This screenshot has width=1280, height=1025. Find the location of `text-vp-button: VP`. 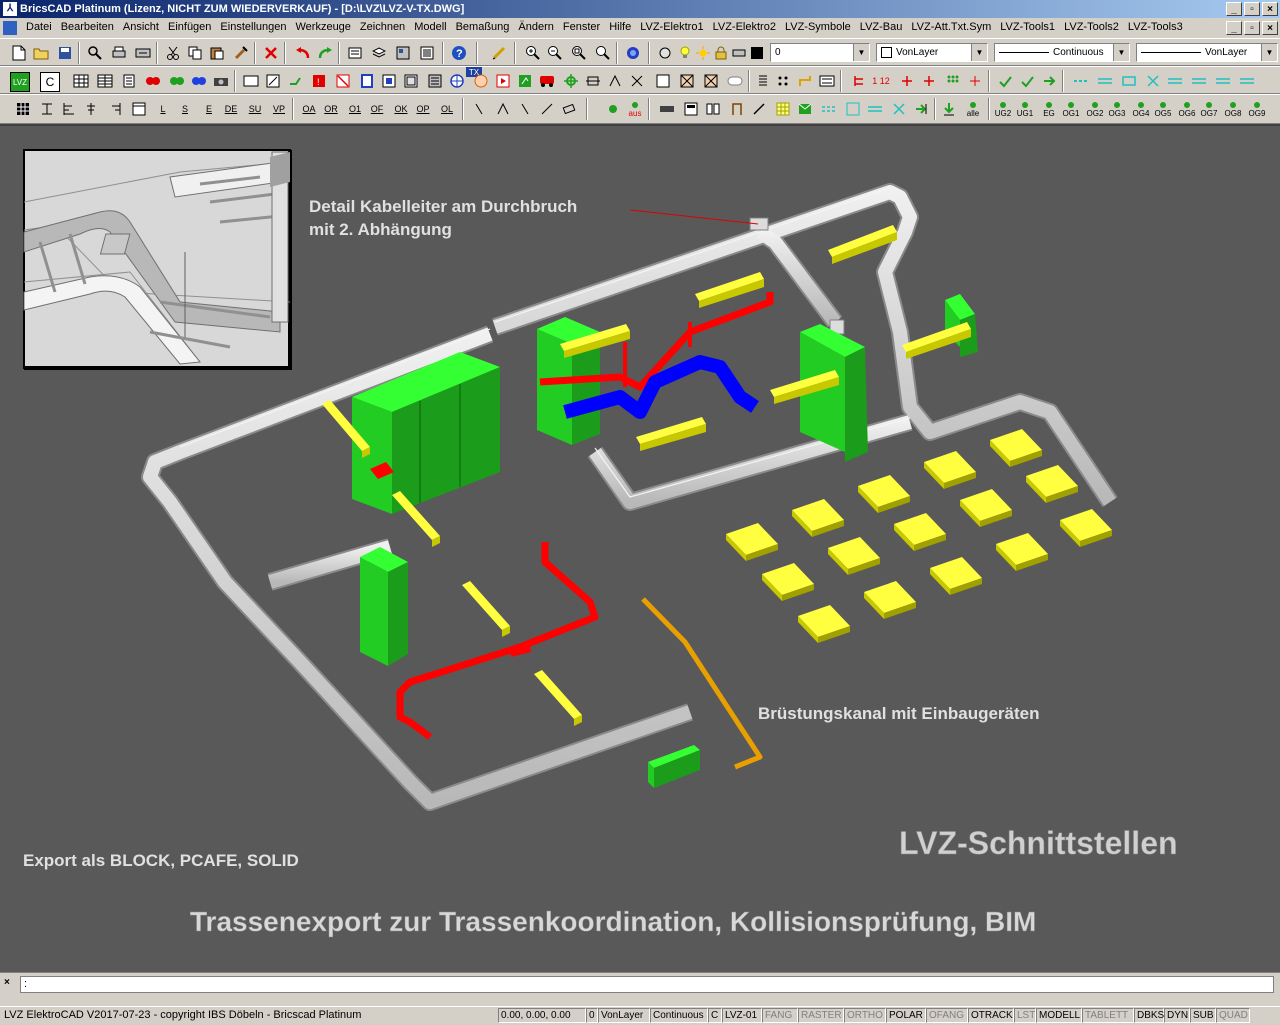

text-vp-button: VP is located at coordinates (279, 109).